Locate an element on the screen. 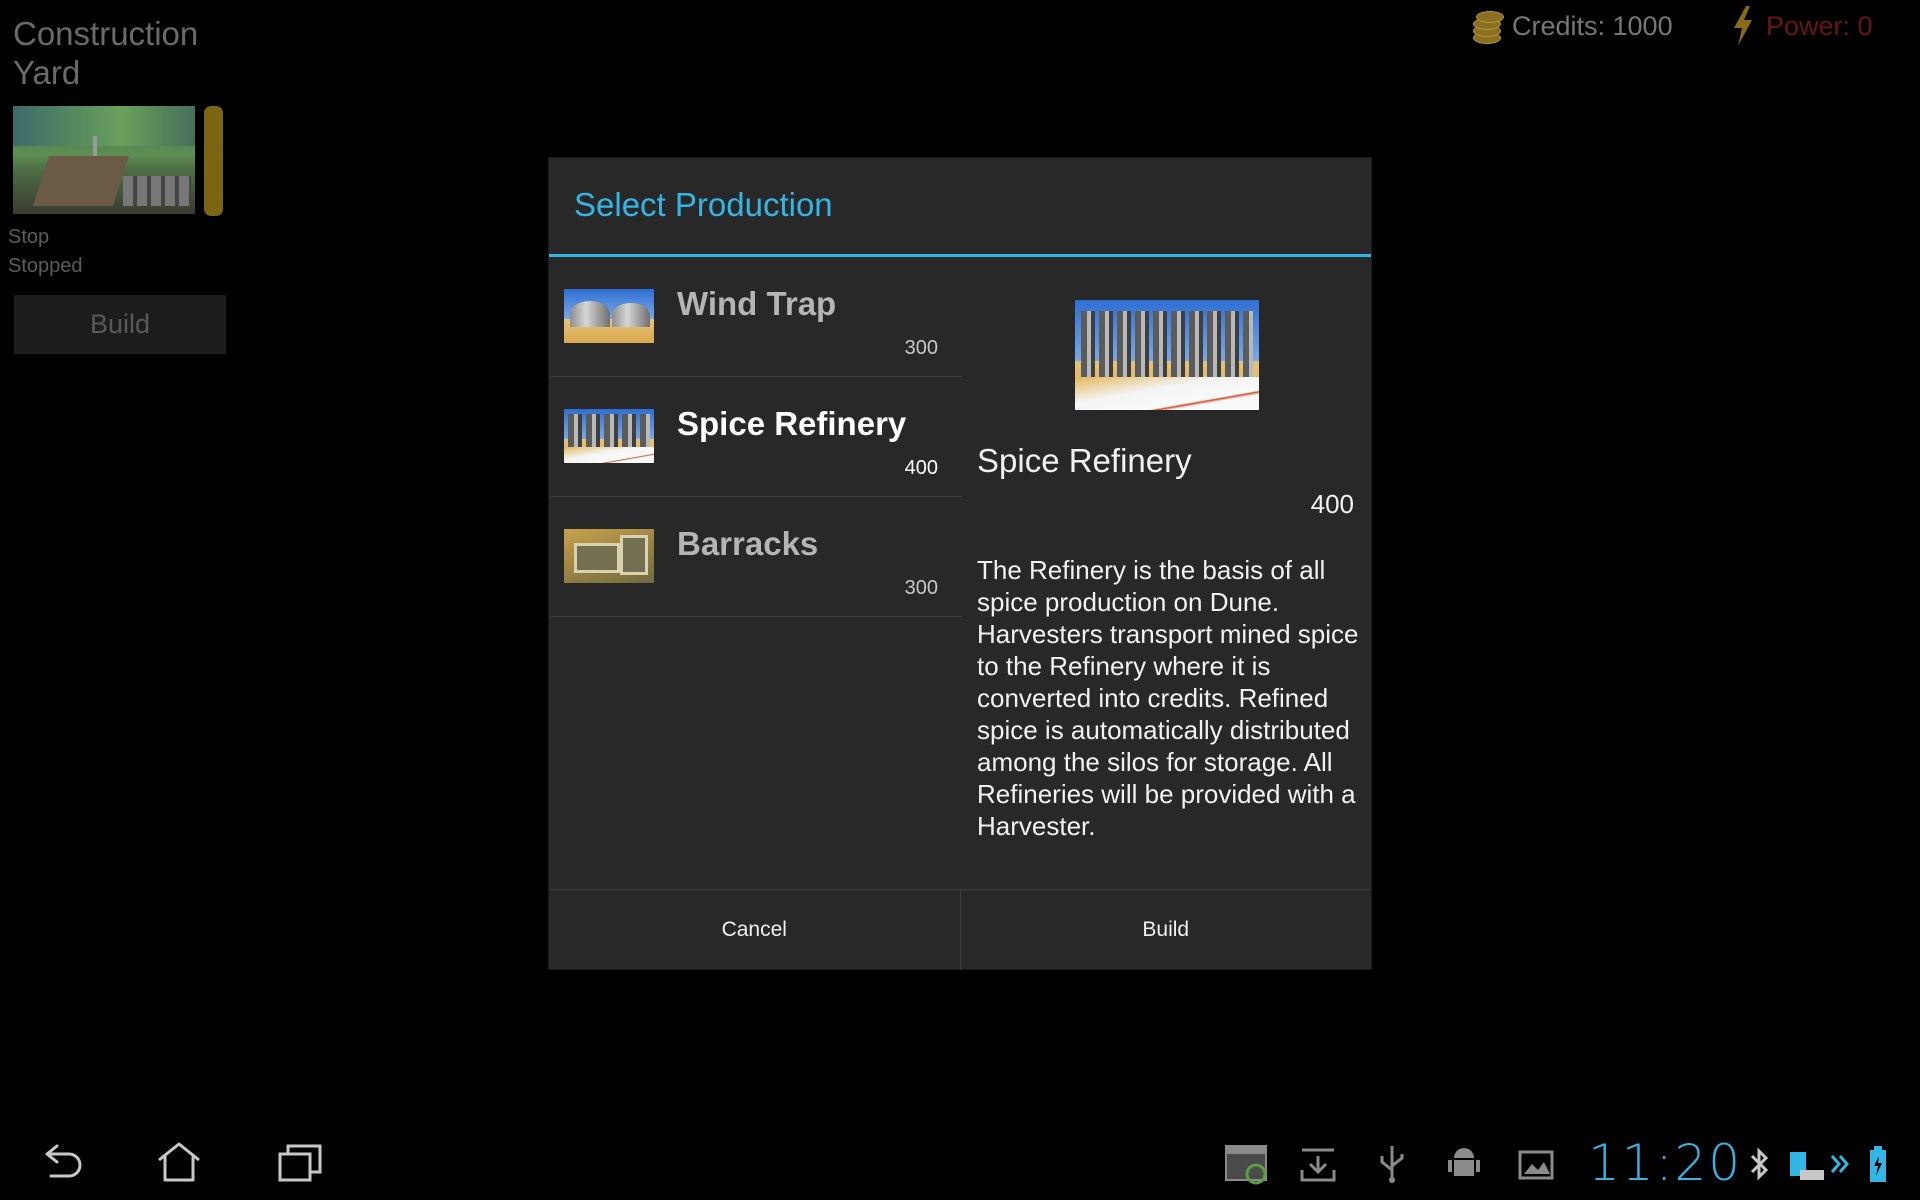  dialog-title: Select Production is located at coordinates (703, 204).